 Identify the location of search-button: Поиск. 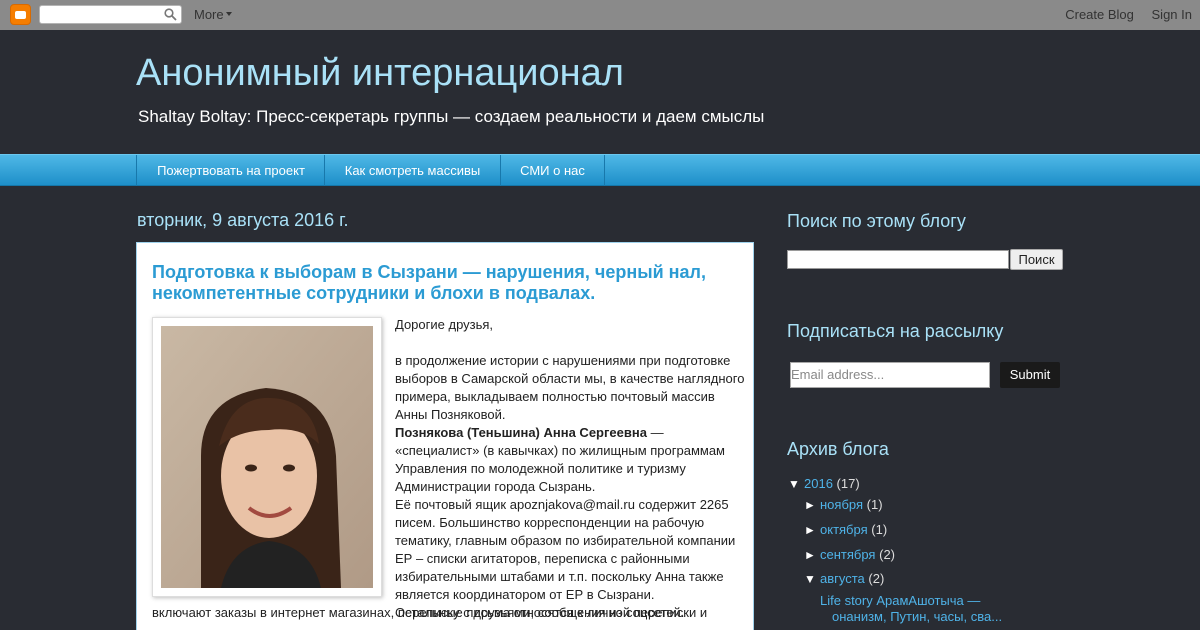
(1036, 259).